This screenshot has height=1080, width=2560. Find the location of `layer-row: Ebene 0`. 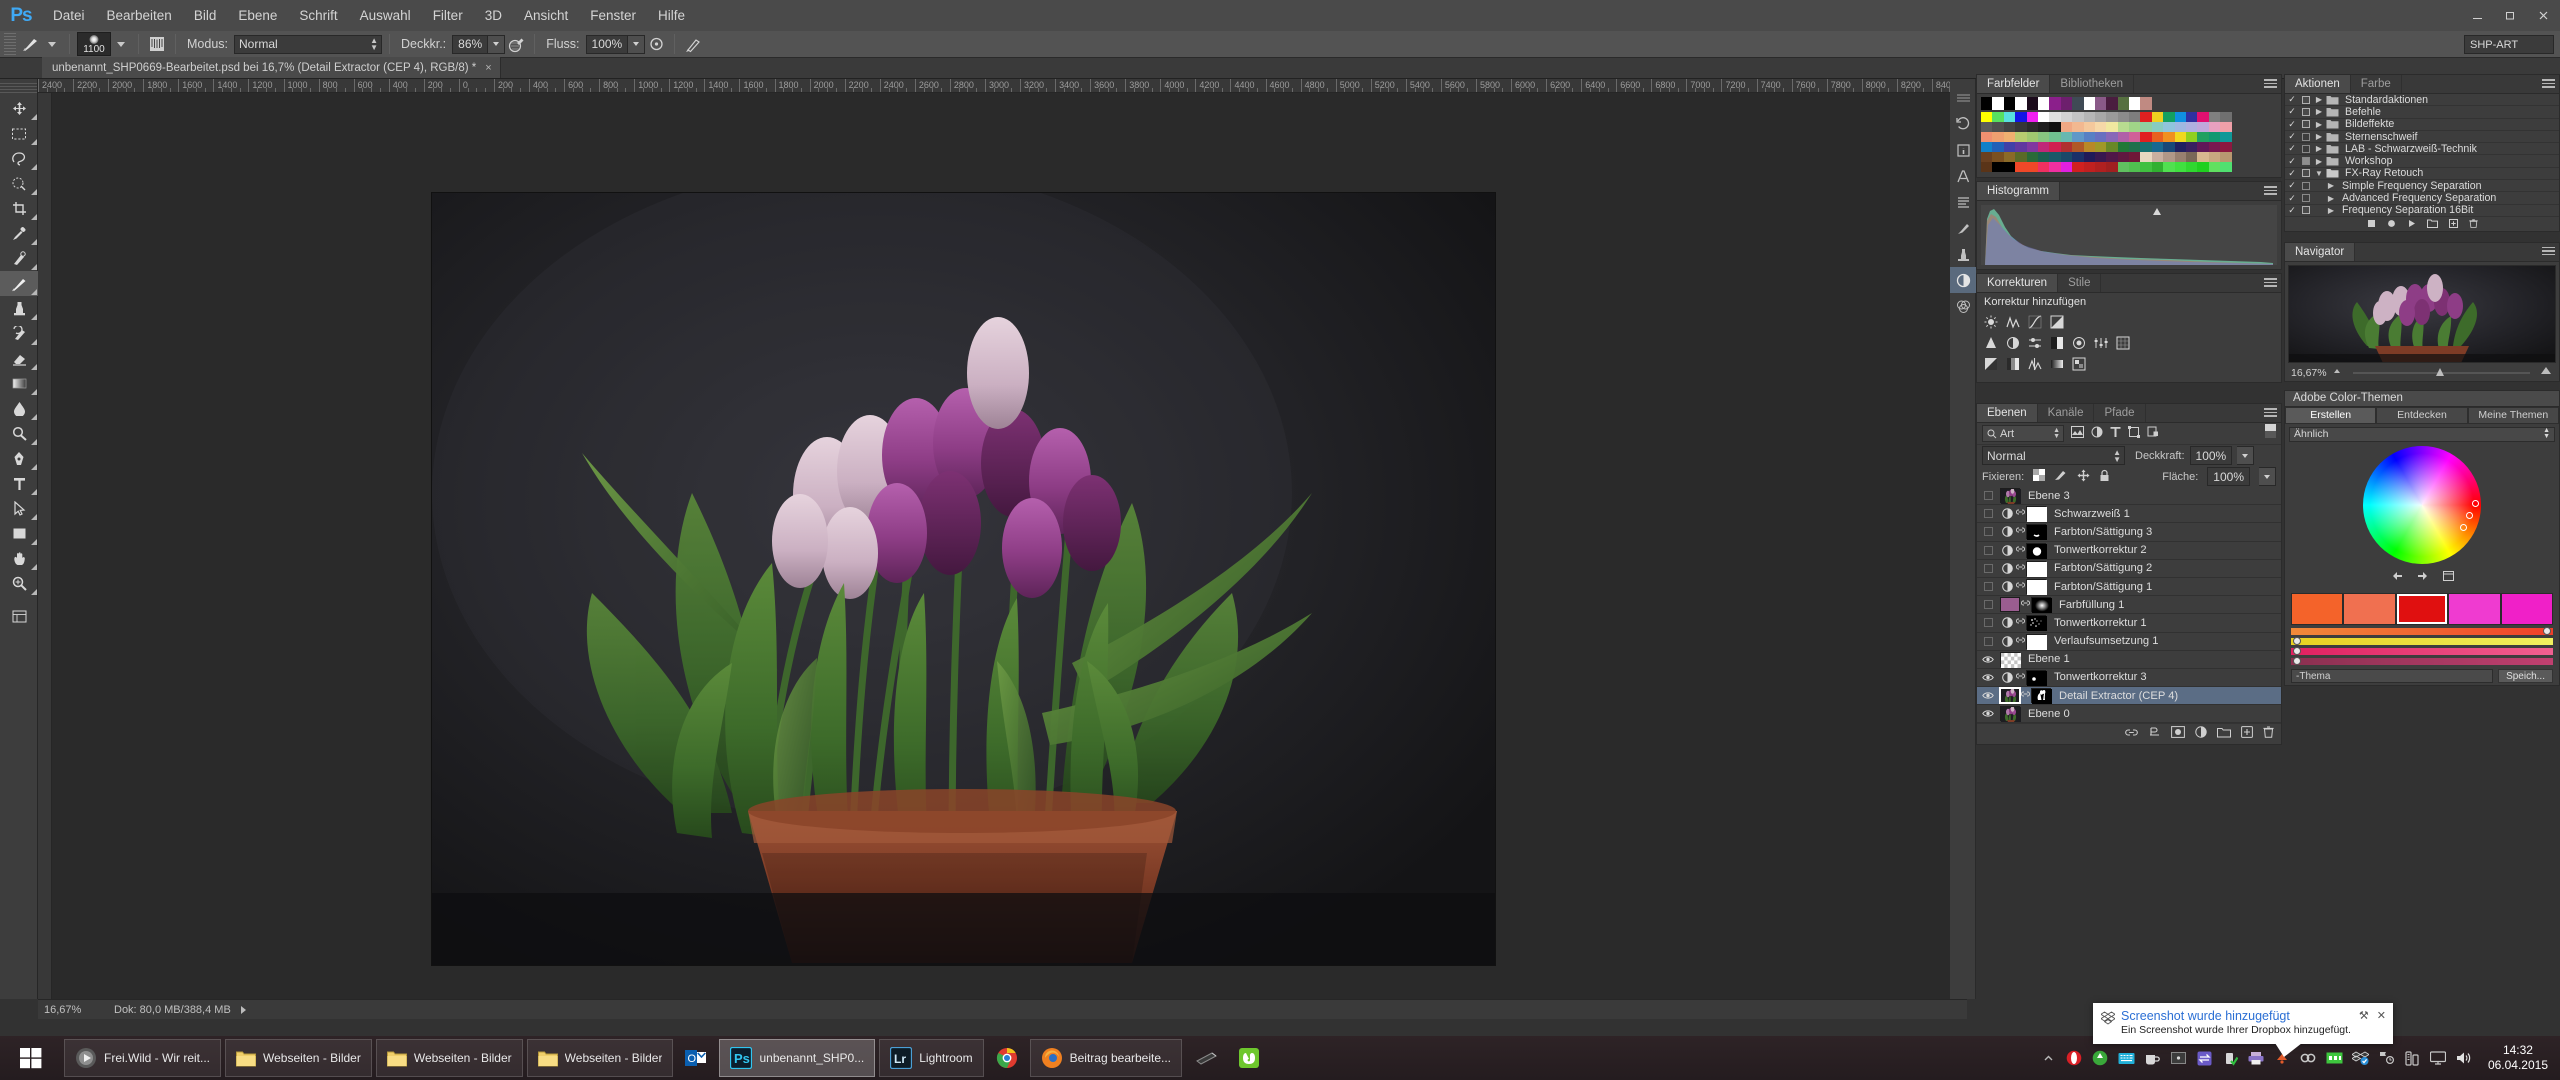

layer-row: Ebene 0 is located at coordinates (2129, 714).